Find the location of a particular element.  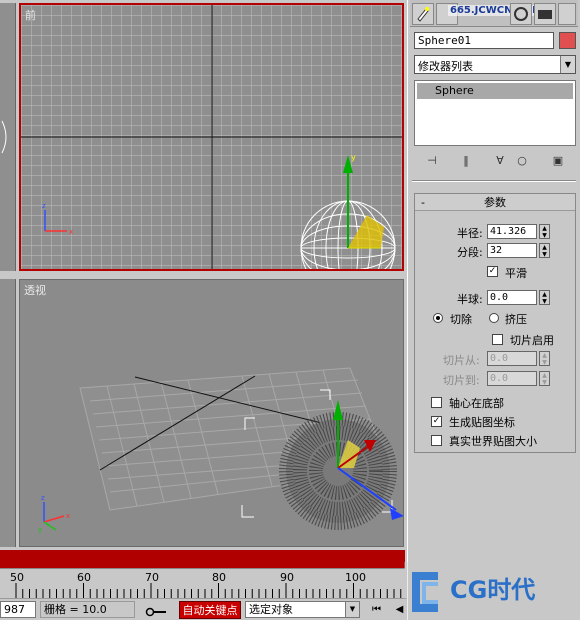

hemisphere-spinner: ▲ ▼ is located at coordinates (544, 297).